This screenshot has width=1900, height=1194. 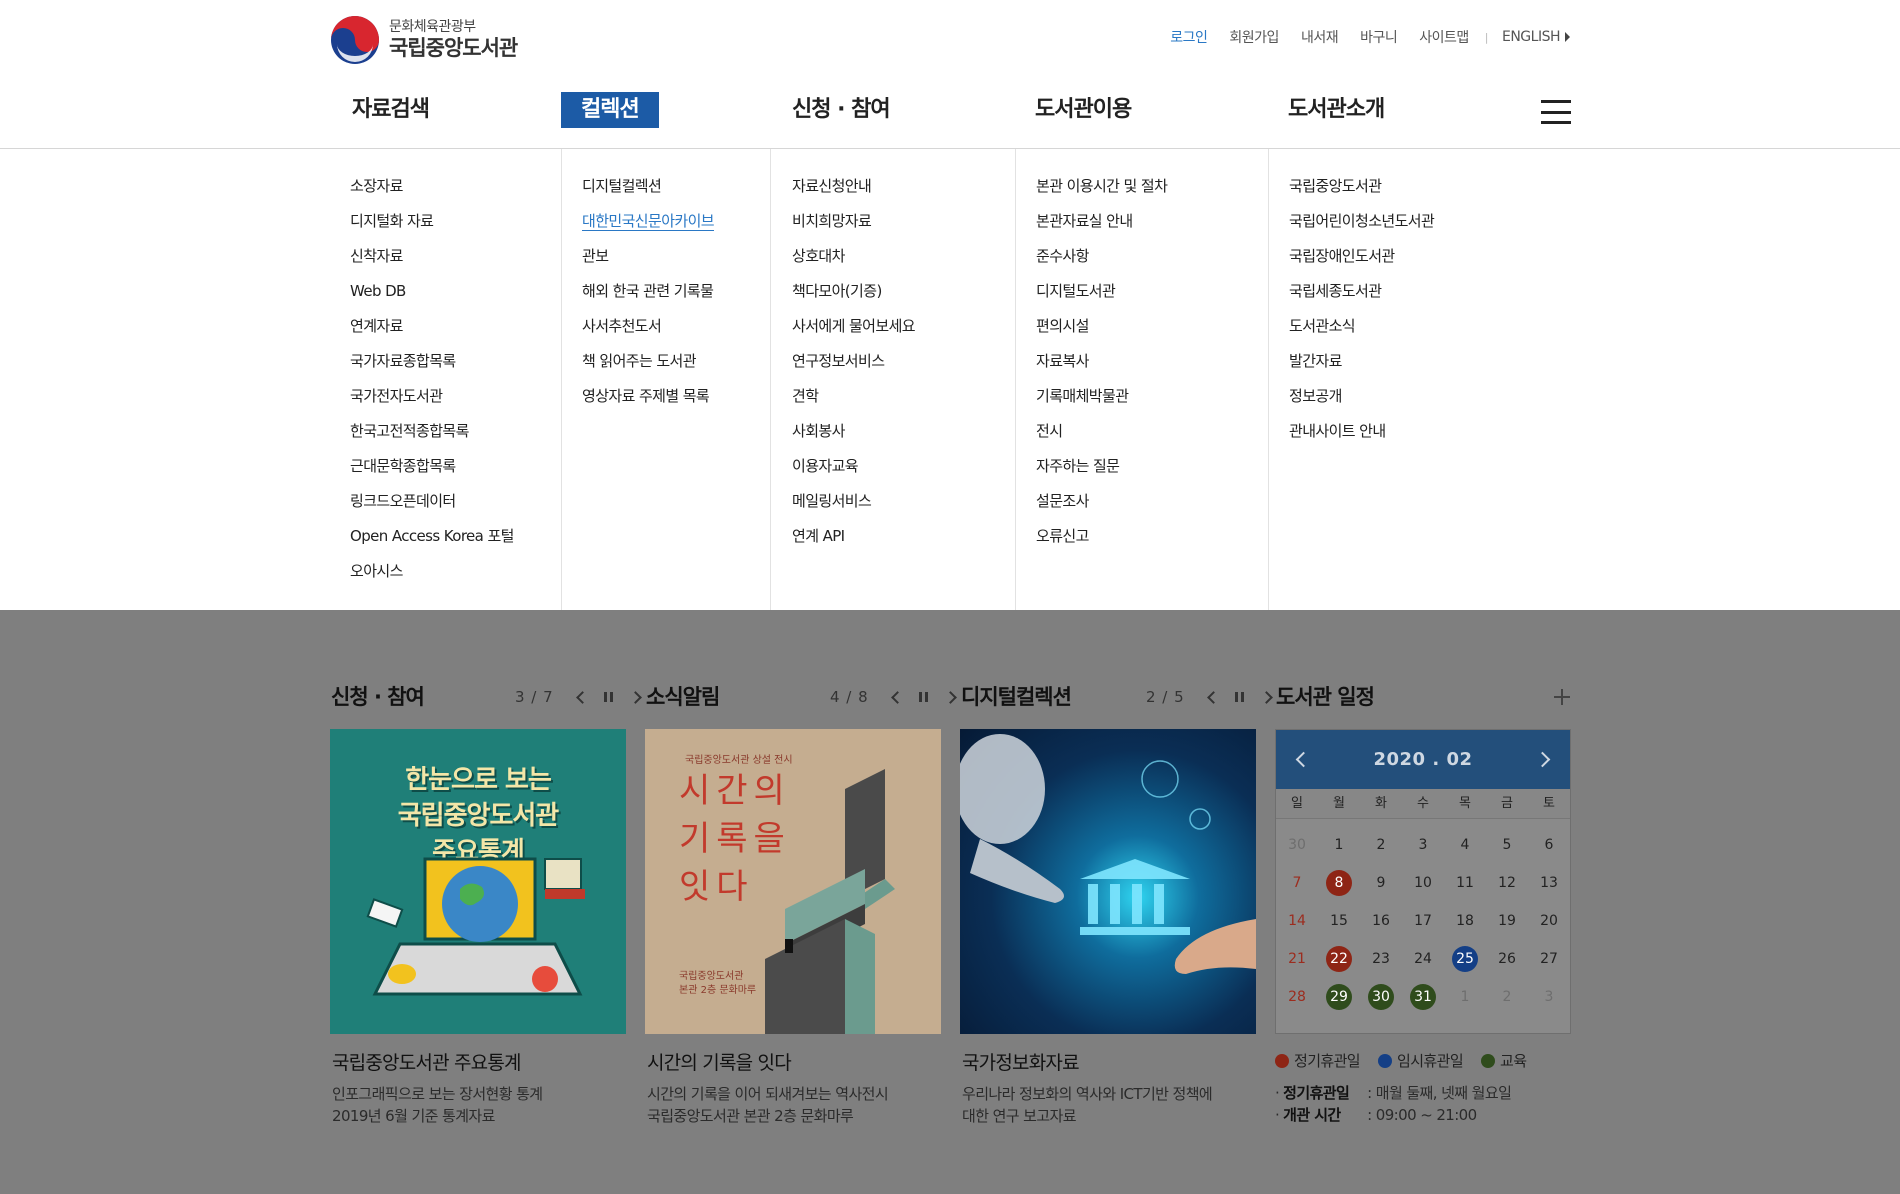 I want to click on menu-item: 편의시설, so click(x=1101, y=332).